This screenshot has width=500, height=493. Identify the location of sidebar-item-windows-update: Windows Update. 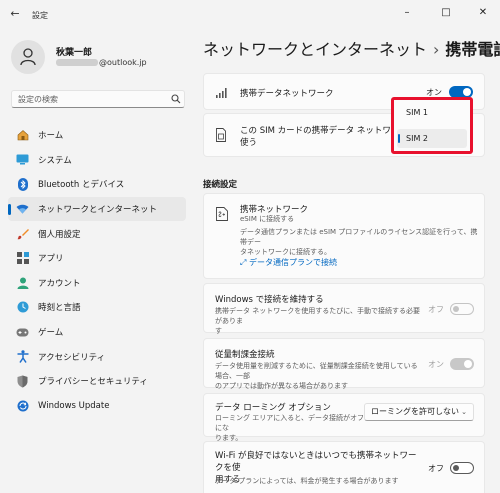
(97, 406).